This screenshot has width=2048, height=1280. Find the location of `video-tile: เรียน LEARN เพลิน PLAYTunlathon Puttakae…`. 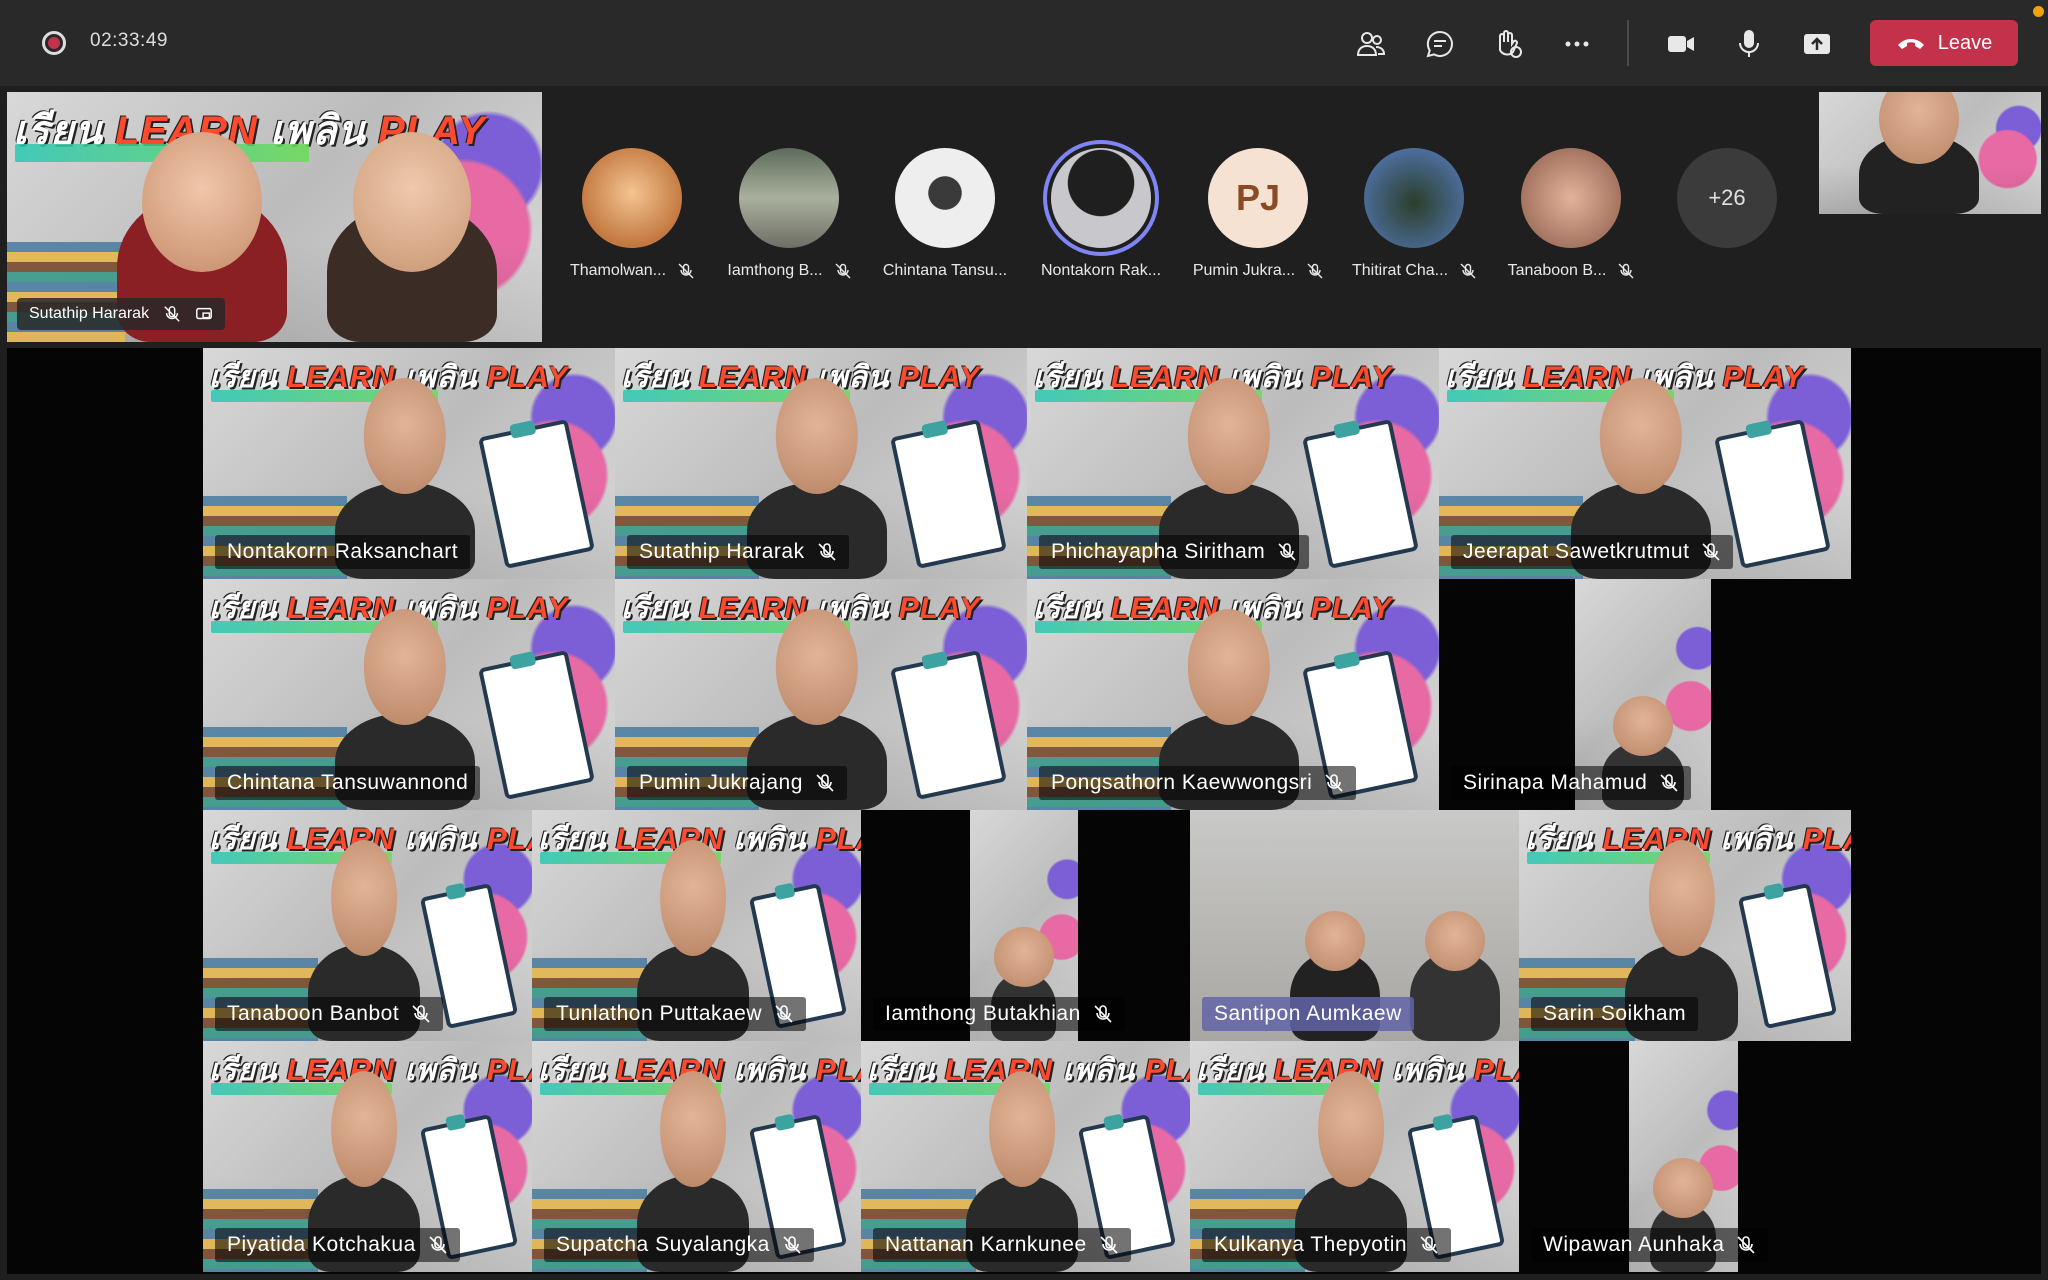

video-tile: เรียน LEARN เพลิน PLAYTunlathon Puttakae… is located at coordinates (696, 925).